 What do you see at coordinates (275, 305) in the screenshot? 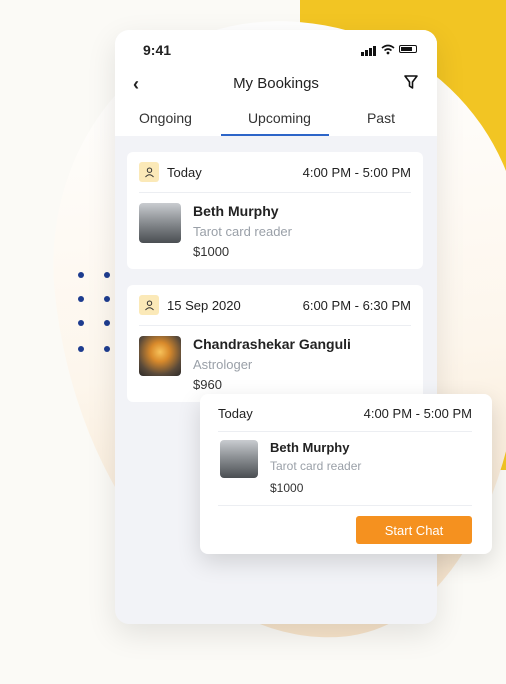
I see `booking-card-header: 15 Sep 2020 6:00 PM - 6:30 PM` at bounding box center [275, 305].